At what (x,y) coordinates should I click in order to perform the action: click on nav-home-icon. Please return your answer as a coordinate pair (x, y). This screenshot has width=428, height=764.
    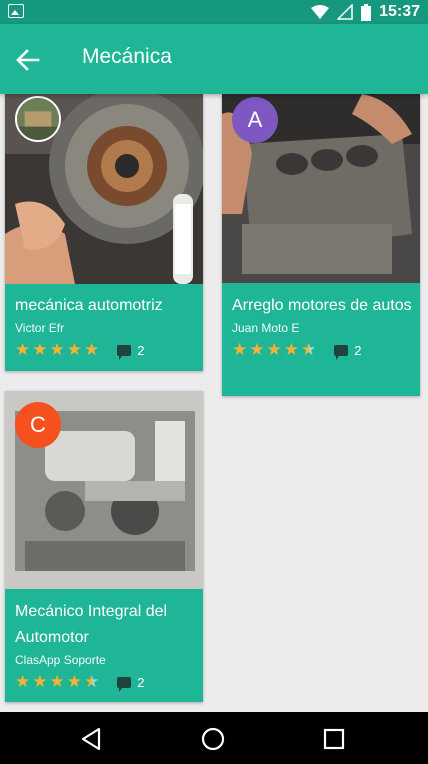
    Looking at the image, I should click on (213, 739).